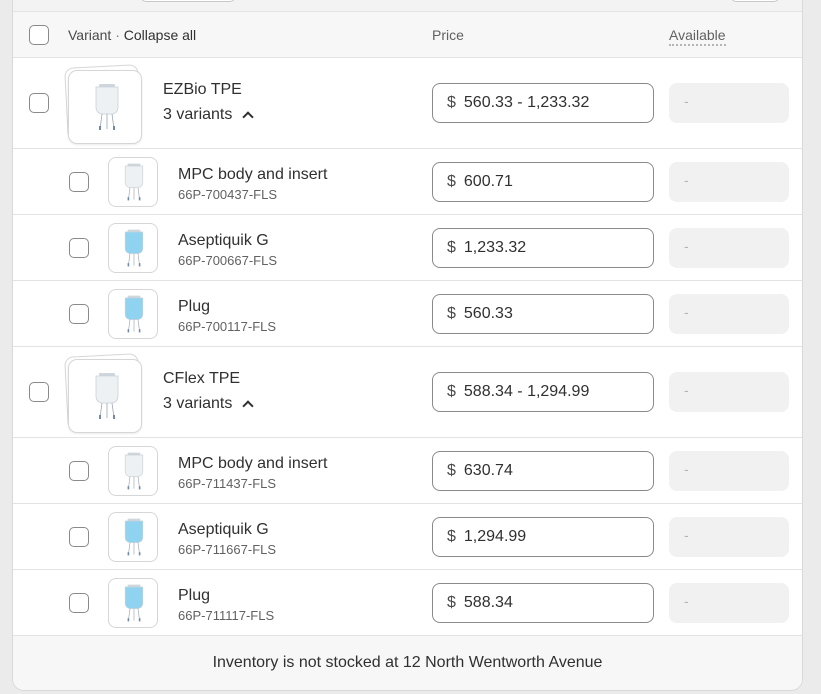 The height and width of the screenshot is (694, 821). I want to click on product-row: CFlex TPE 3 variants $588.34 - 1,294.99-, so click(407, 392).